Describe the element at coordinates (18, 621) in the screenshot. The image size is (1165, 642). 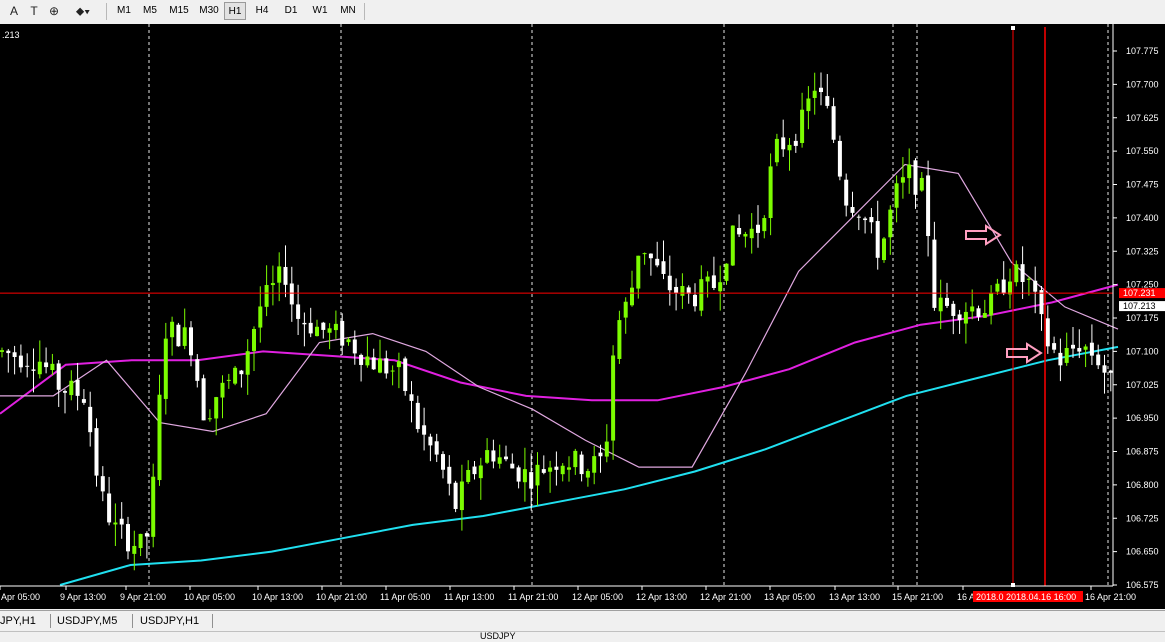
I see `tab-jpy-h1: JPY,H1` at that location.